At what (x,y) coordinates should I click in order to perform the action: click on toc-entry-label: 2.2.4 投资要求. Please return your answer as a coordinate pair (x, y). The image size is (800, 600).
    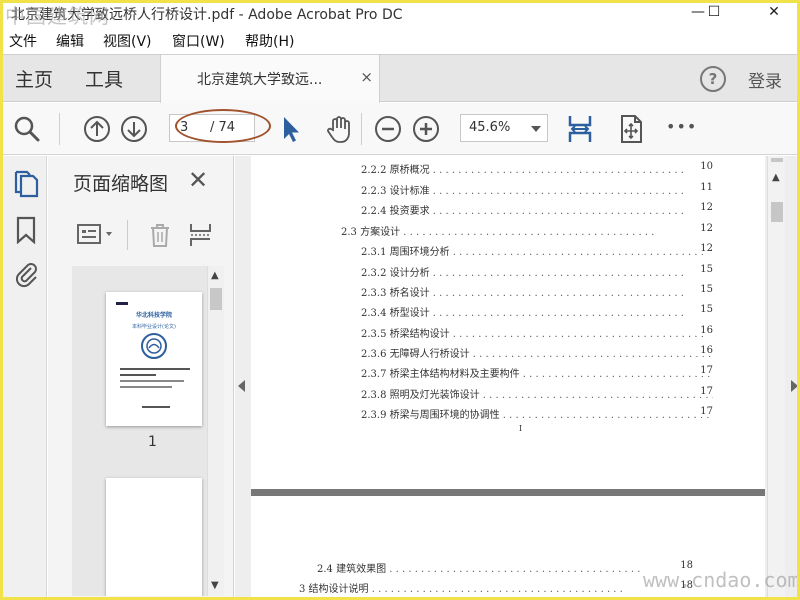
    Looking at the image, I should click on (395, 211).